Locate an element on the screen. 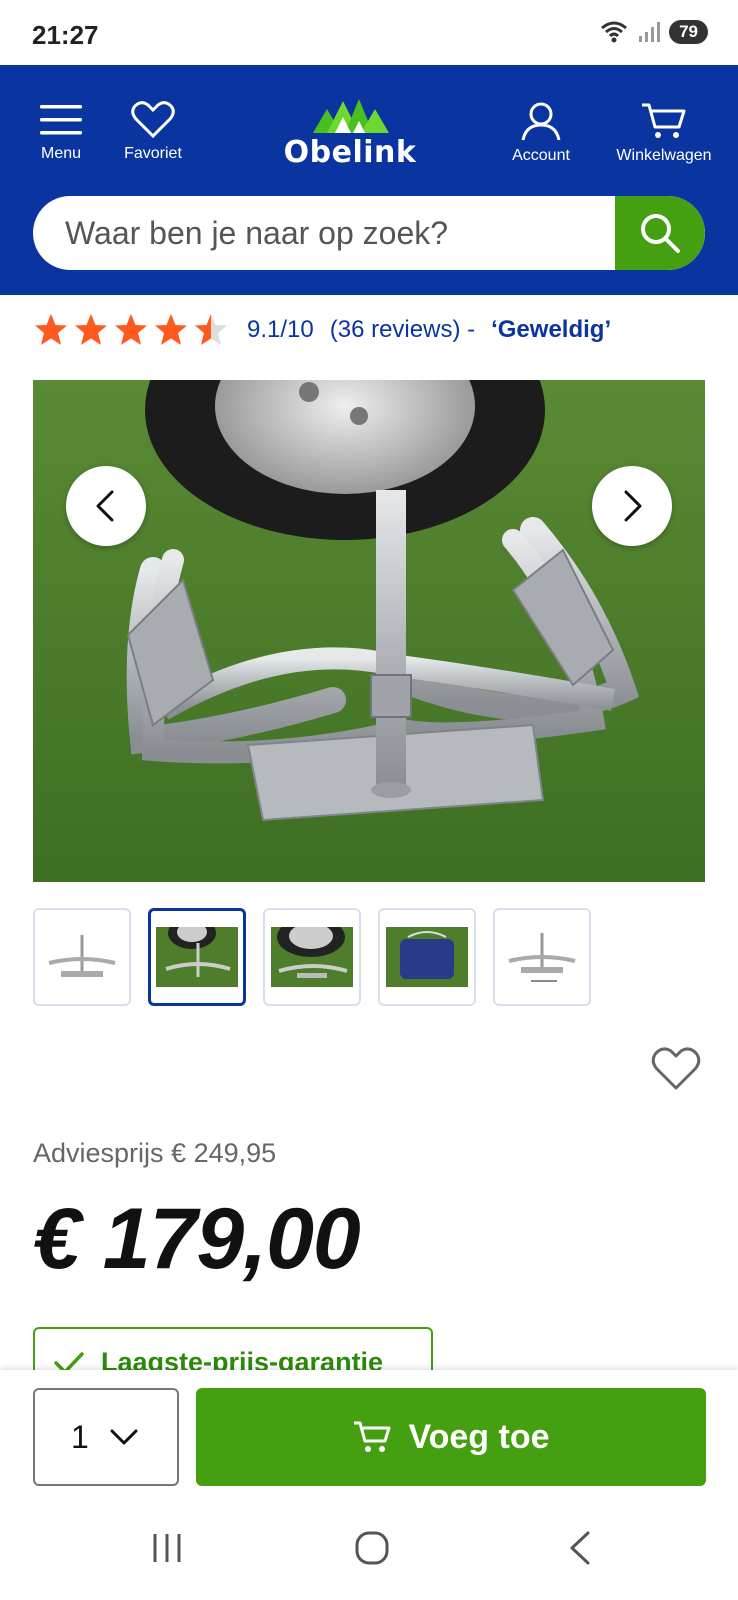 The image size is (738, 1600). user-icon is located at coordinates (541, 121).